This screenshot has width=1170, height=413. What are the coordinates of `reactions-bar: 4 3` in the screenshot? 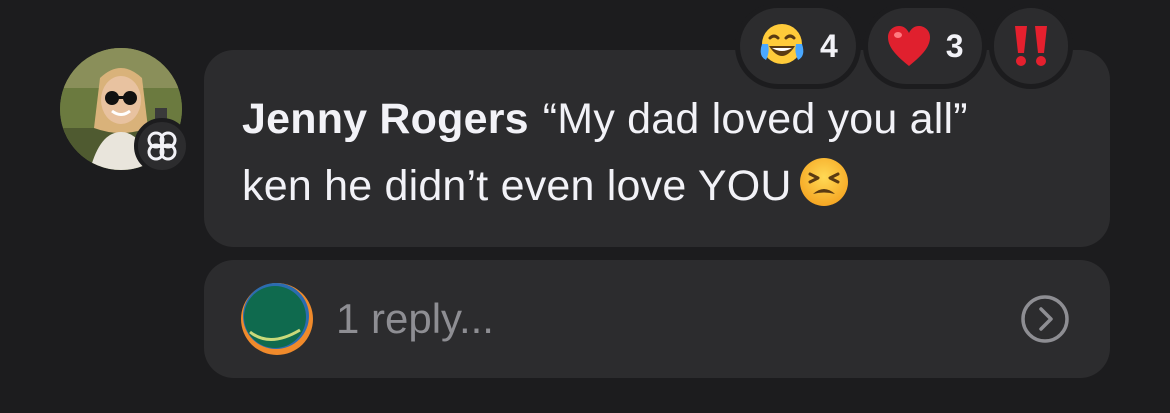 It's located at (904, 46).